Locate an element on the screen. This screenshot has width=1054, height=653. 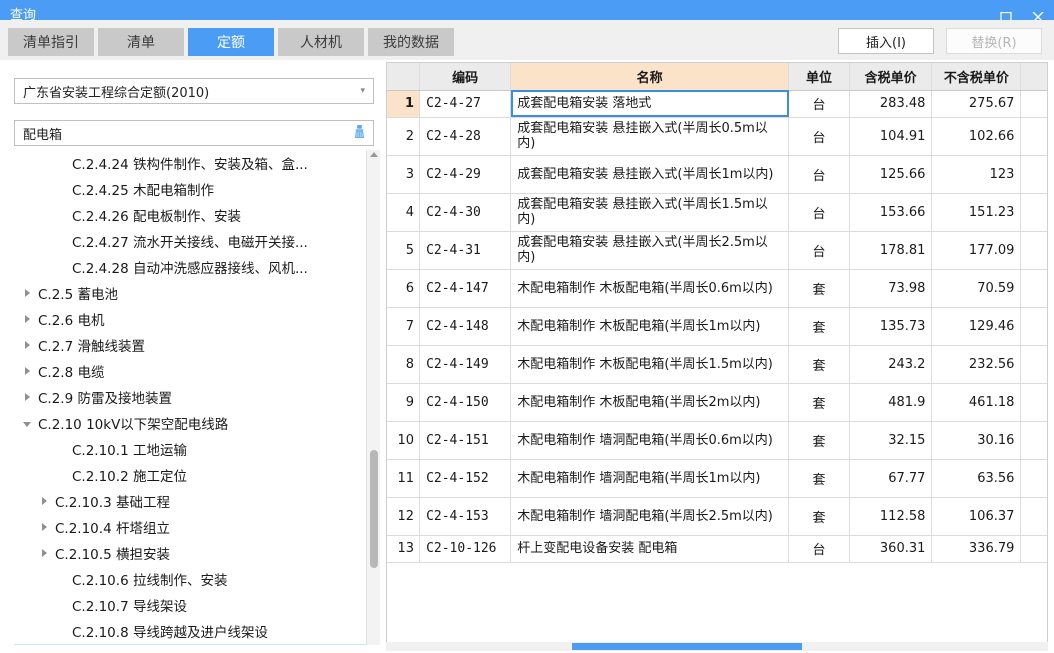
tree-item: C.2.10.2 施工定位 is located at coordinates (194, 475).